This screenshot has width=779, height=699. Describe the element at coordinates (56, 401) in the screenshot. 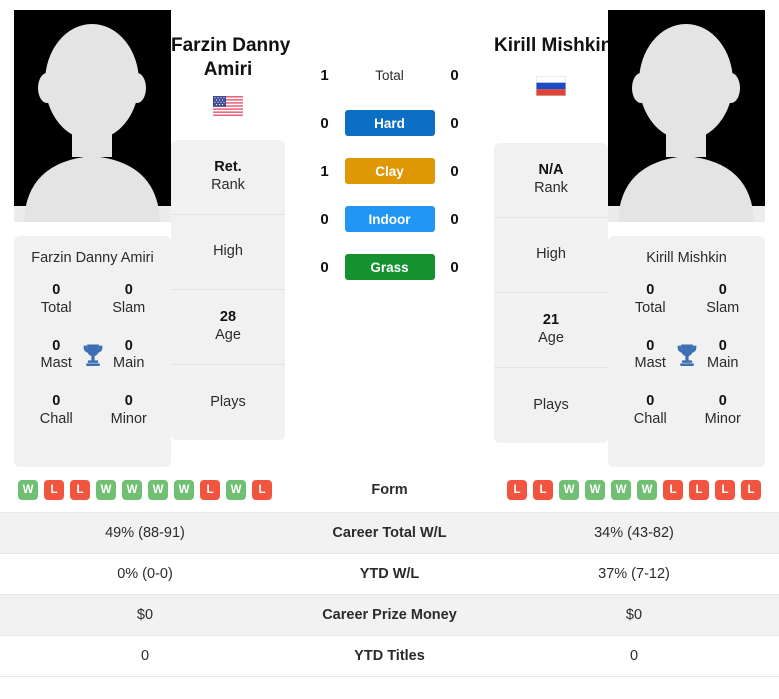

I see `left-titles-chall-value: 0` at that location.